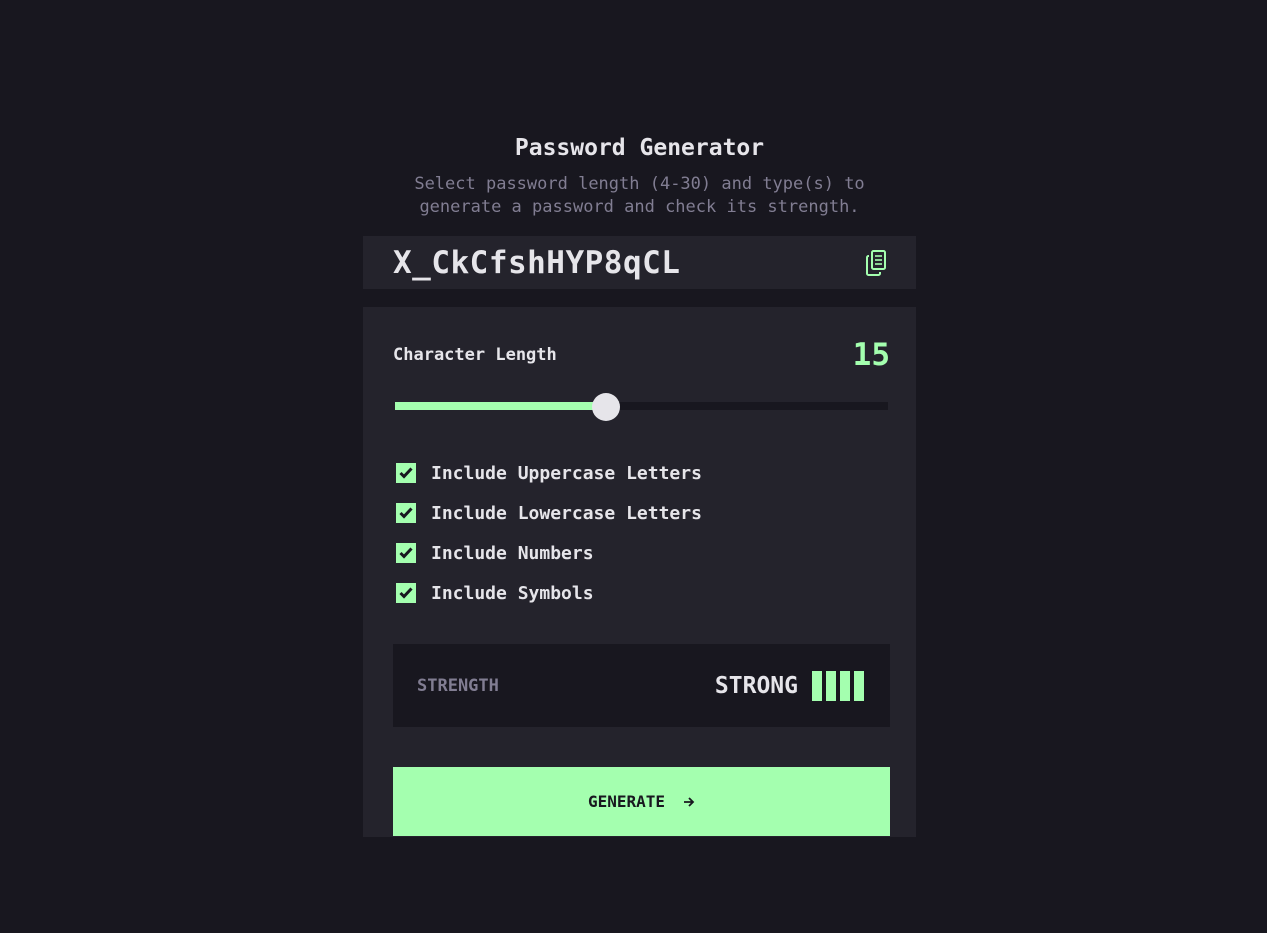 This screenshot has width=1267, height=933. I want to click on option-label: Include Uppercase Letters, so click(566, 473).